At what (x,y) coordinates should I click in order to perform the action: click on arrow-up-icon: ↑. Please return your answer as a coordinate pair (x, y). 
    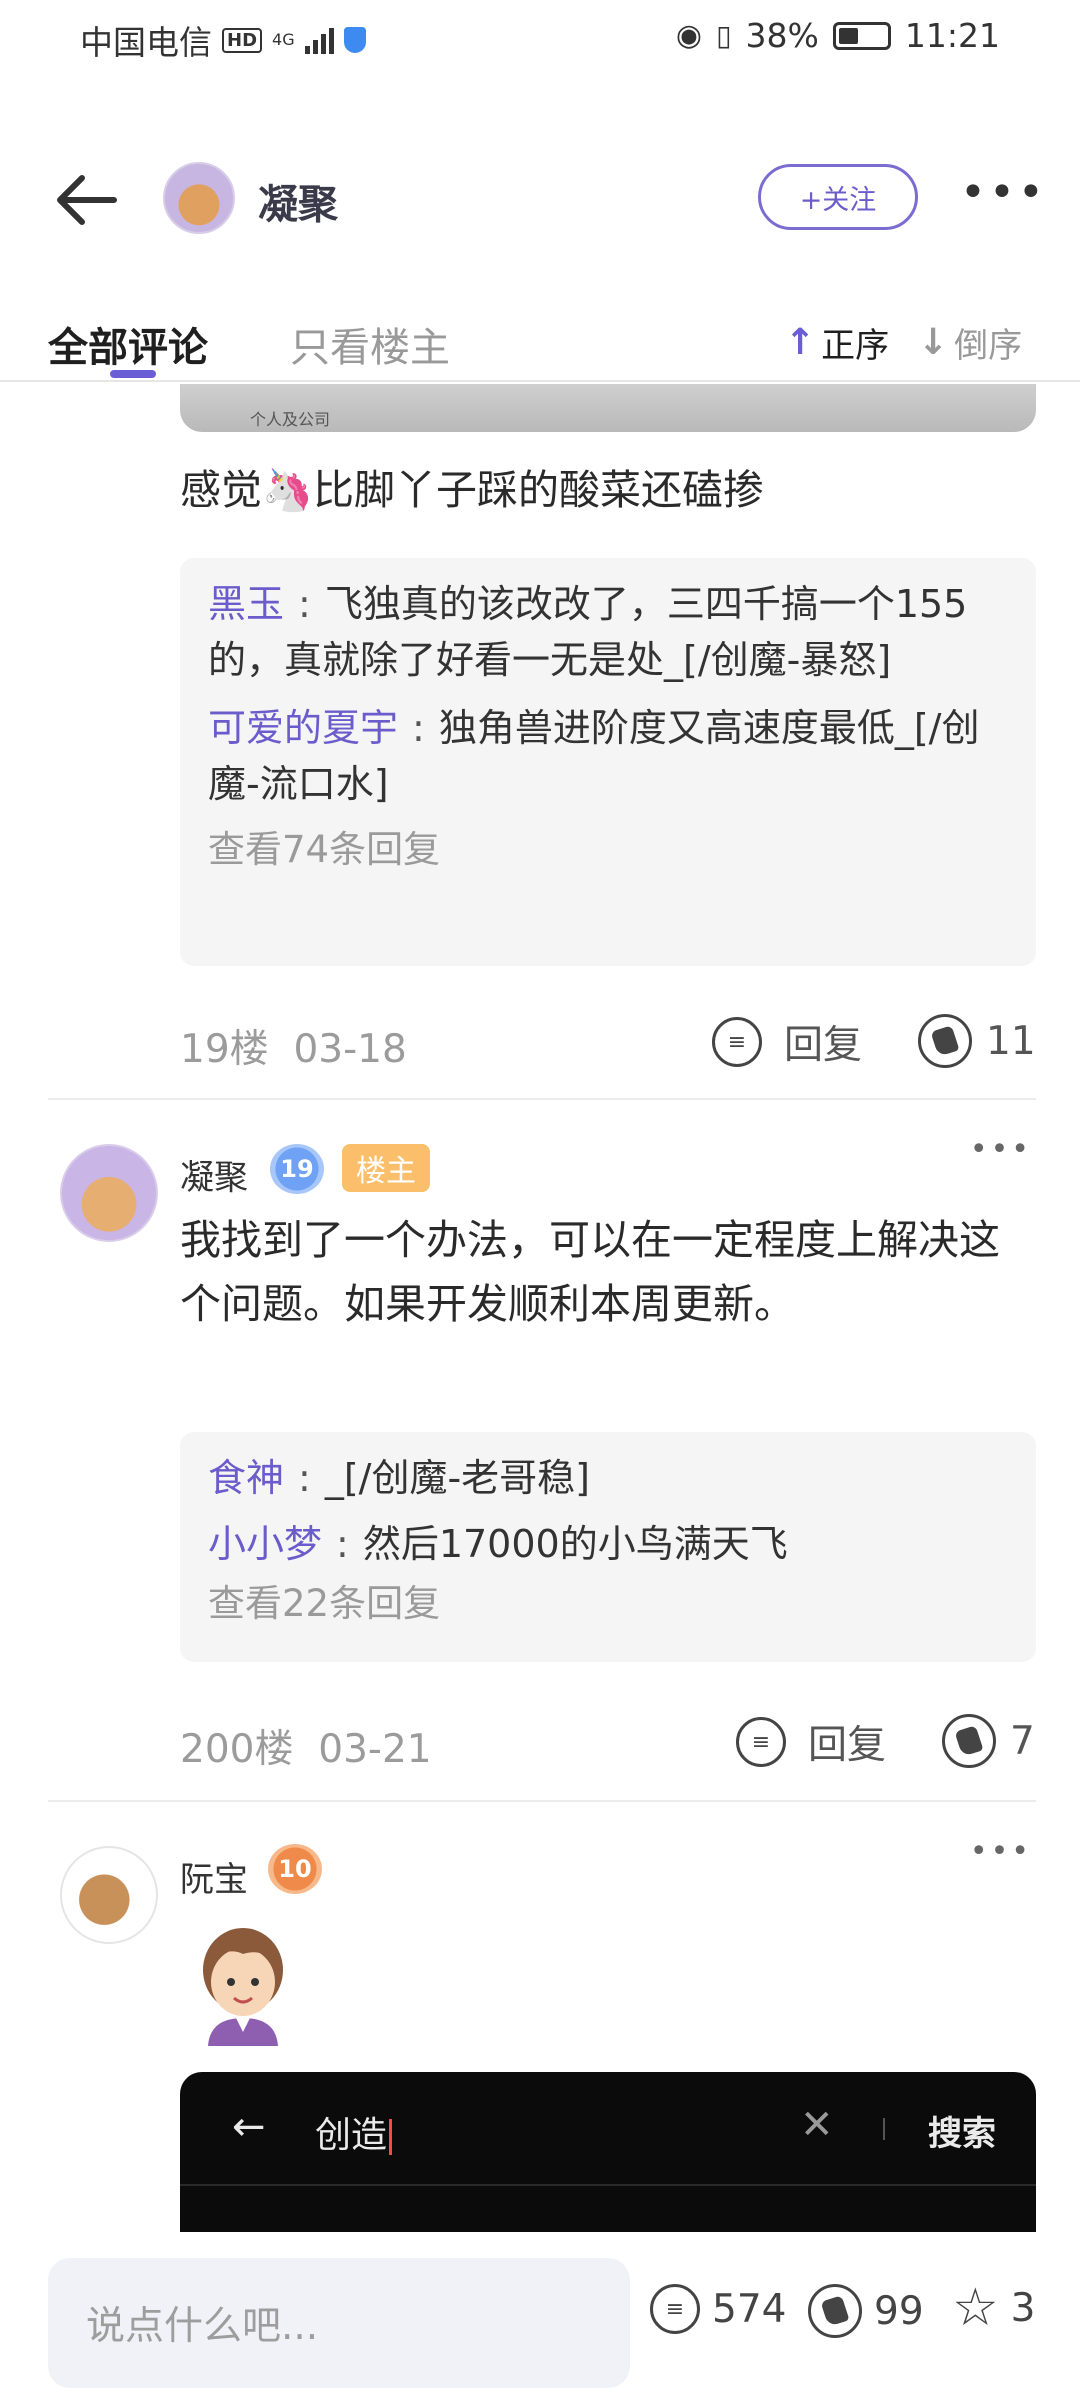
    Looking at the image, I should click on (800, 342).